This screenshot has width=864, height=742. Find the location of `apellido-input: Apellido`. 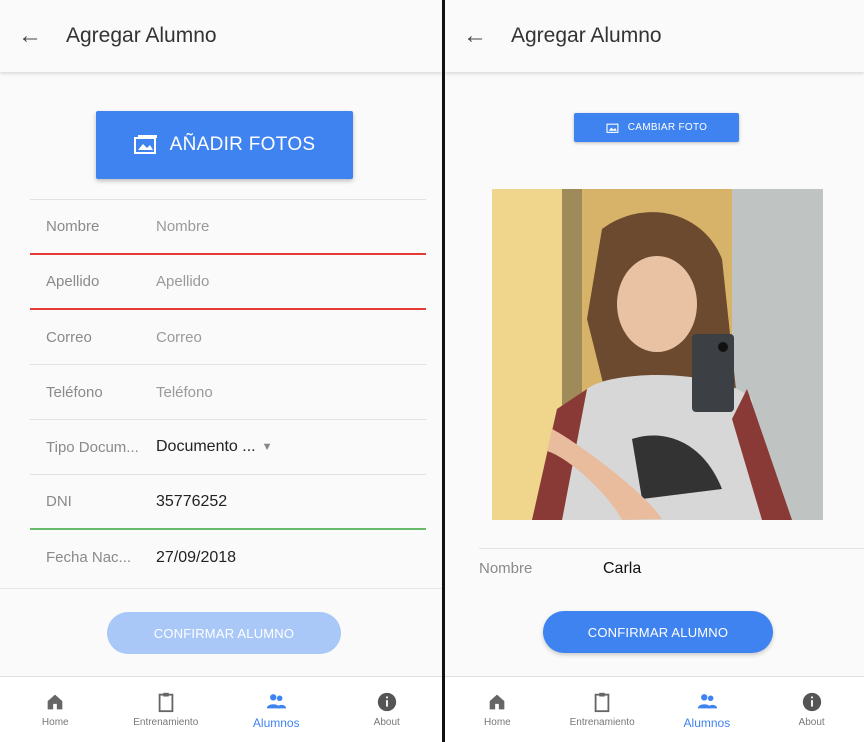

apellido-input: Apellido is located at coordinates (182, 281).